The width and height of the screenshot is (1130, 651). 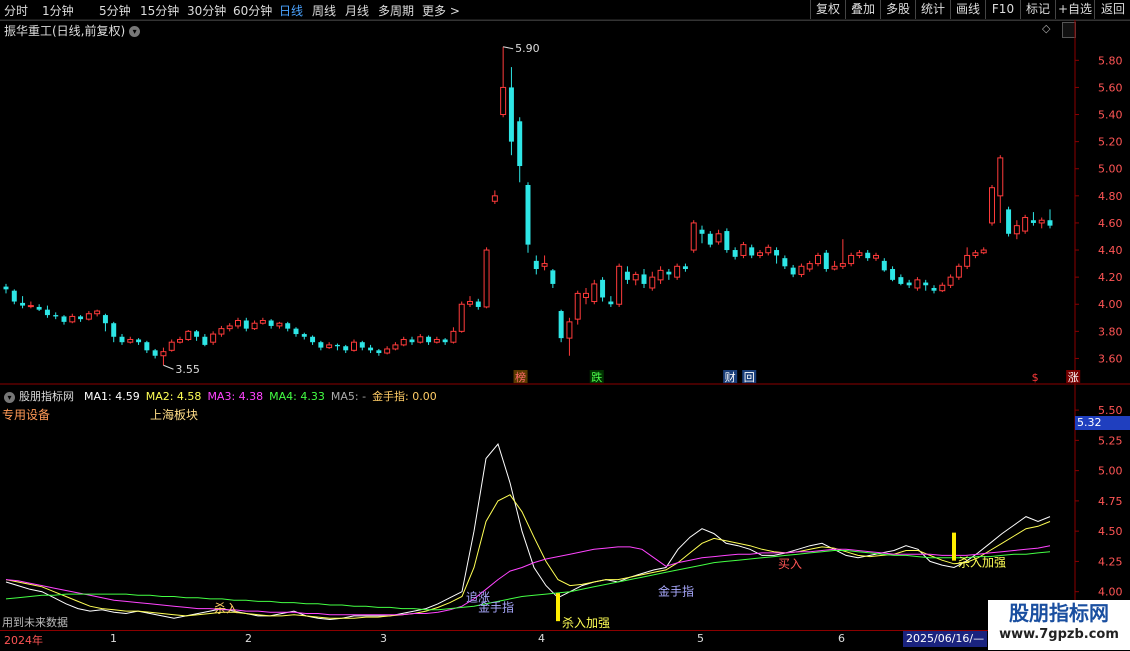 What do you see at coordinates (35, 622) in the screenshot?
I see `future-data-note: 用到未来数据` at bounding box center [35, 622].